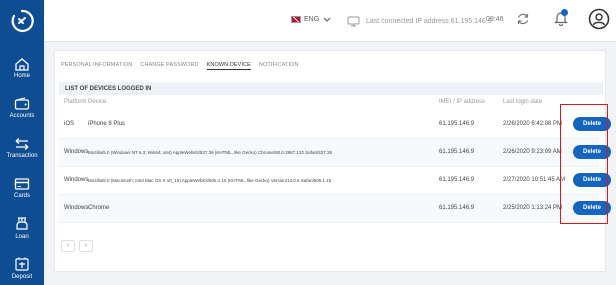 The height and width of the screenshot is (285, 616). What do you see at coordinates (22, 237) in the screenshot?
I see `sidebar-item-label: Loan` at bounding box center [22, 237].